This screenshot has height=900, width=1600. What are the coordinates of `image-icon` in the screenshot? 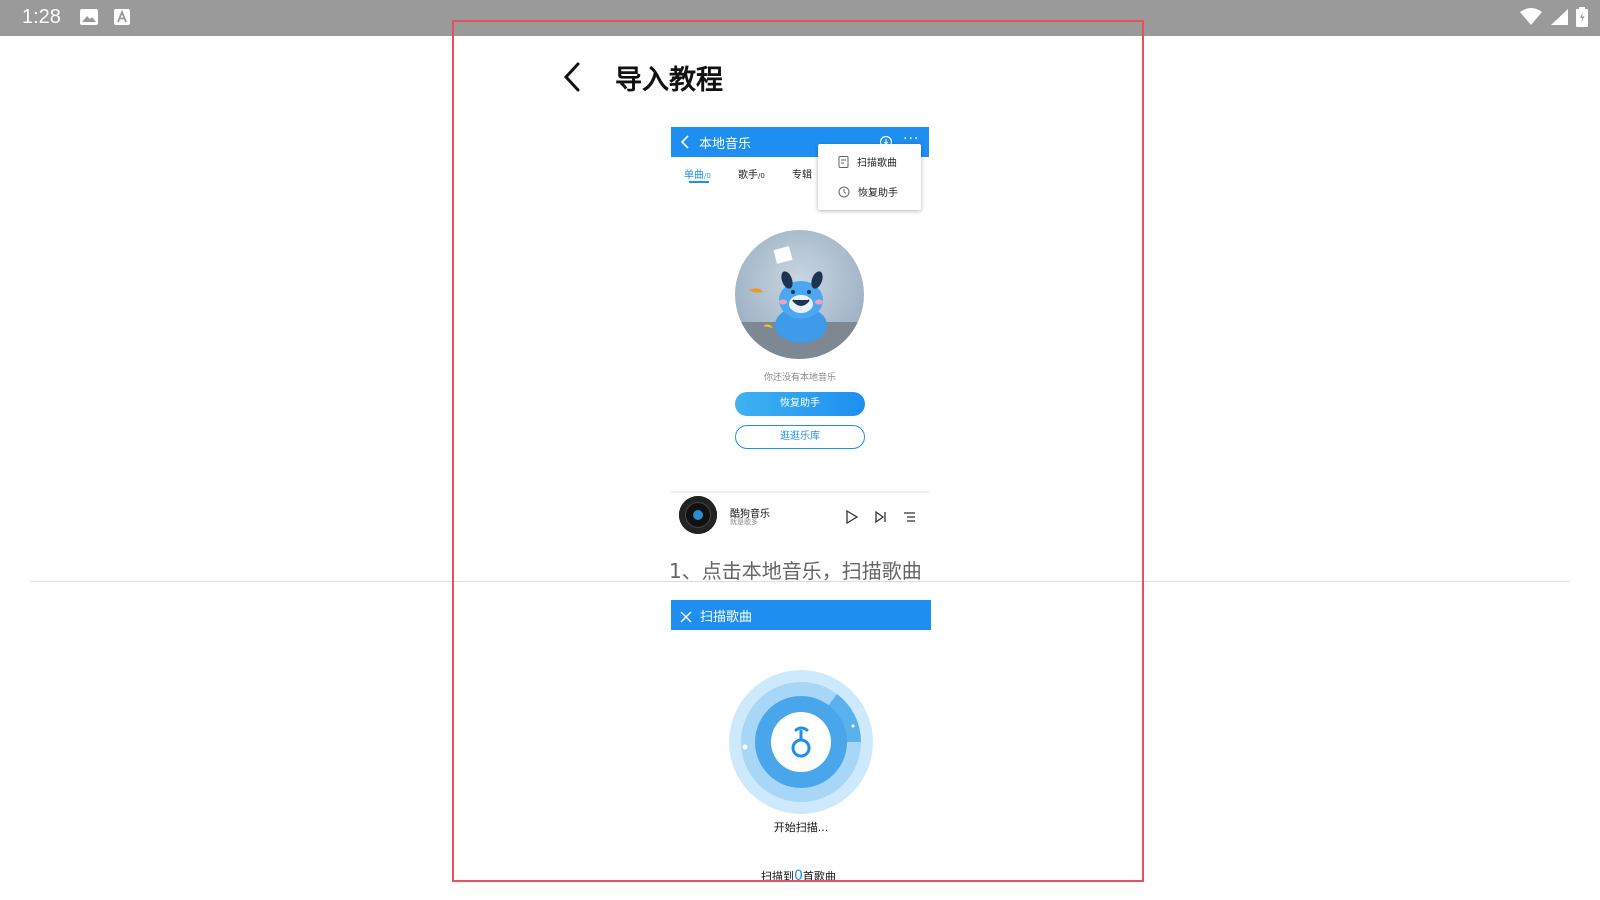 It's located at (89, 19).